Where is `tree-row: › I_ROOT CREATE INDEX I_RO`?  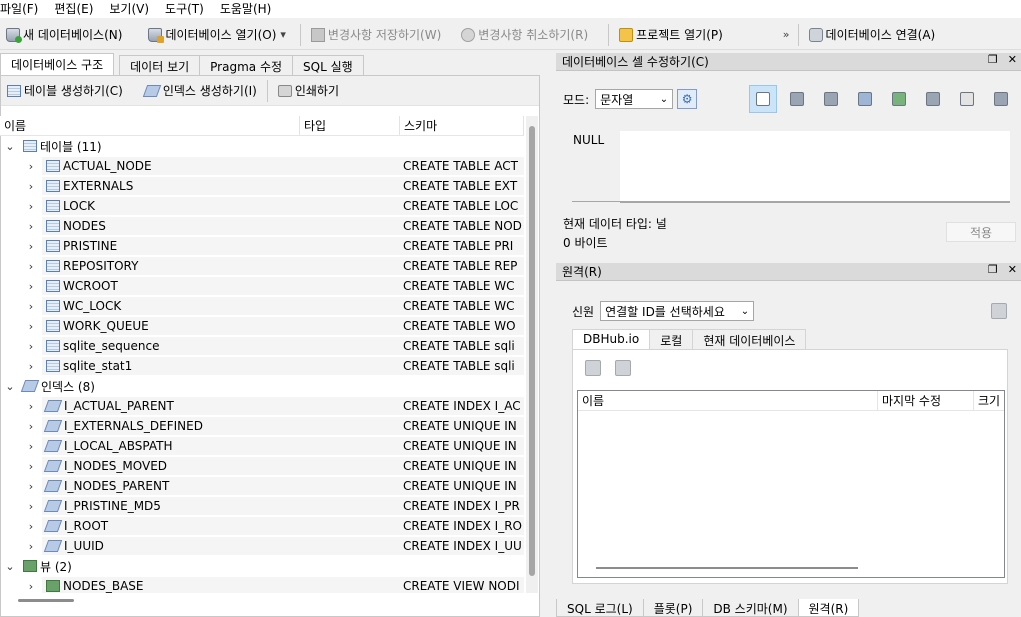 tree-row: › I_ROOT CREATE INDEX I_RO is located at coordinates (262, 526).